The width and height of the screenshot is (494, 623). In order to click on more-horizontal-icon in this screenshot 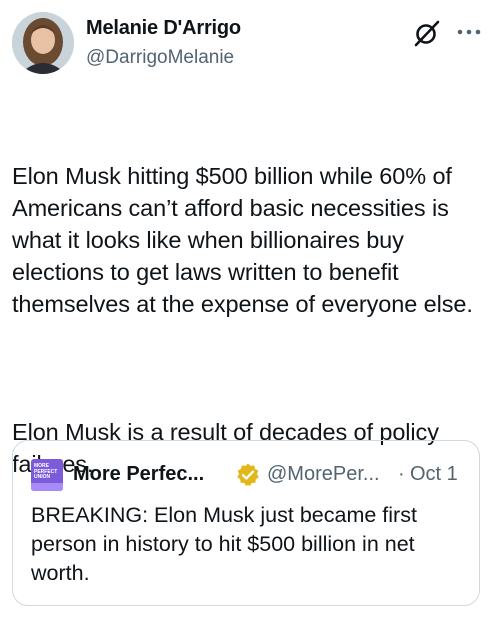, I will do `click(469, 32)`.